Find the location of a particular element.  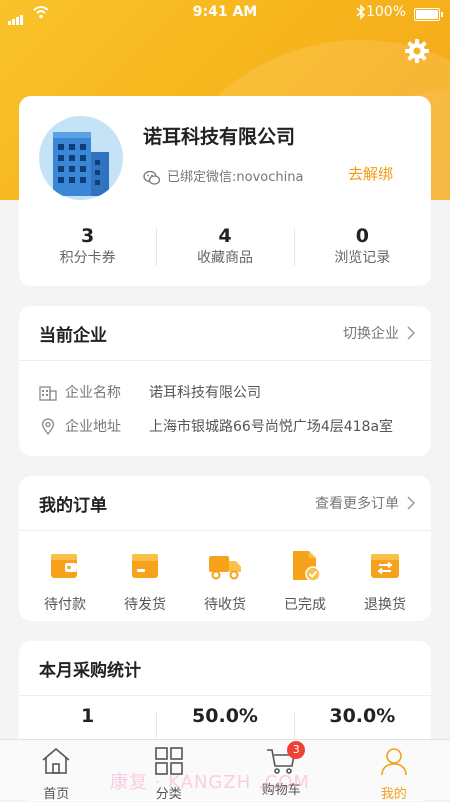

stat-points-coupons: 3 积分卡券 is located at coordinates (87, 247).